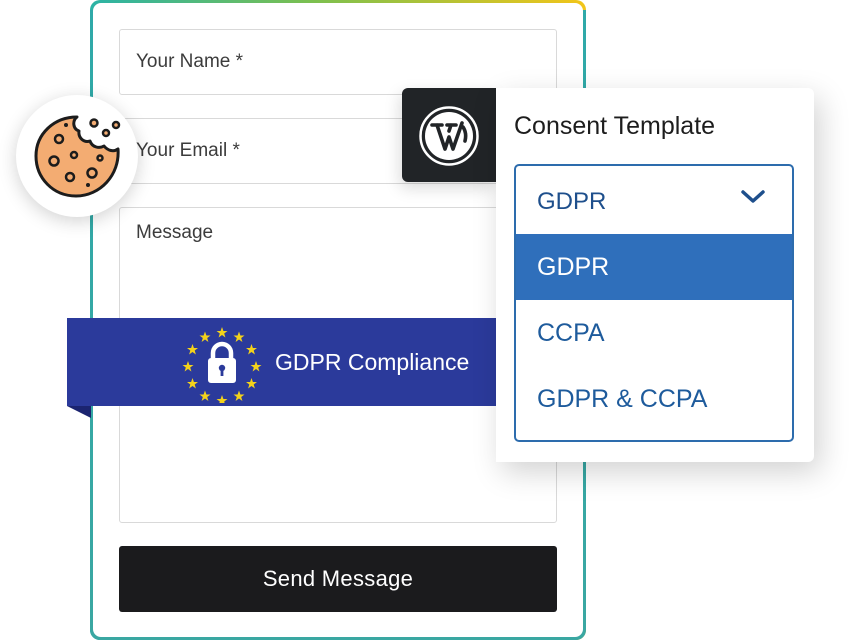 This screenshot has height=640, width=864. What do you see at coordinates (654, 267) in the screenshot?
I see `option-gdpr: GDPR` at bounding box center [654, 267].